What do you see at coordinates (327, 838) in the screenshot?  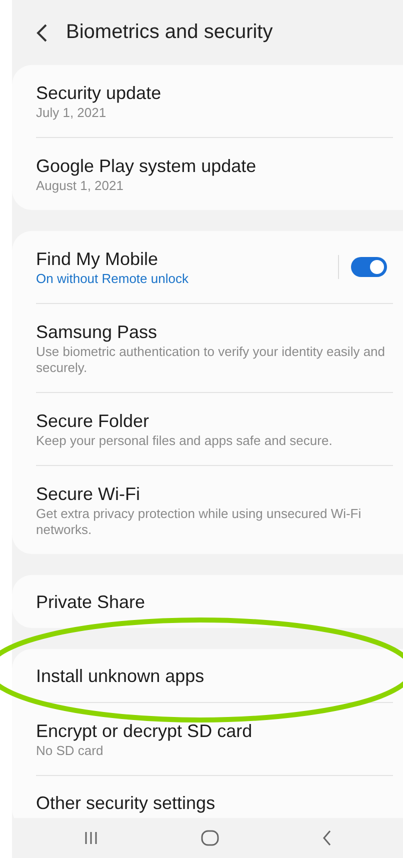 I see `back-icon` at bounding box center [327, 838].